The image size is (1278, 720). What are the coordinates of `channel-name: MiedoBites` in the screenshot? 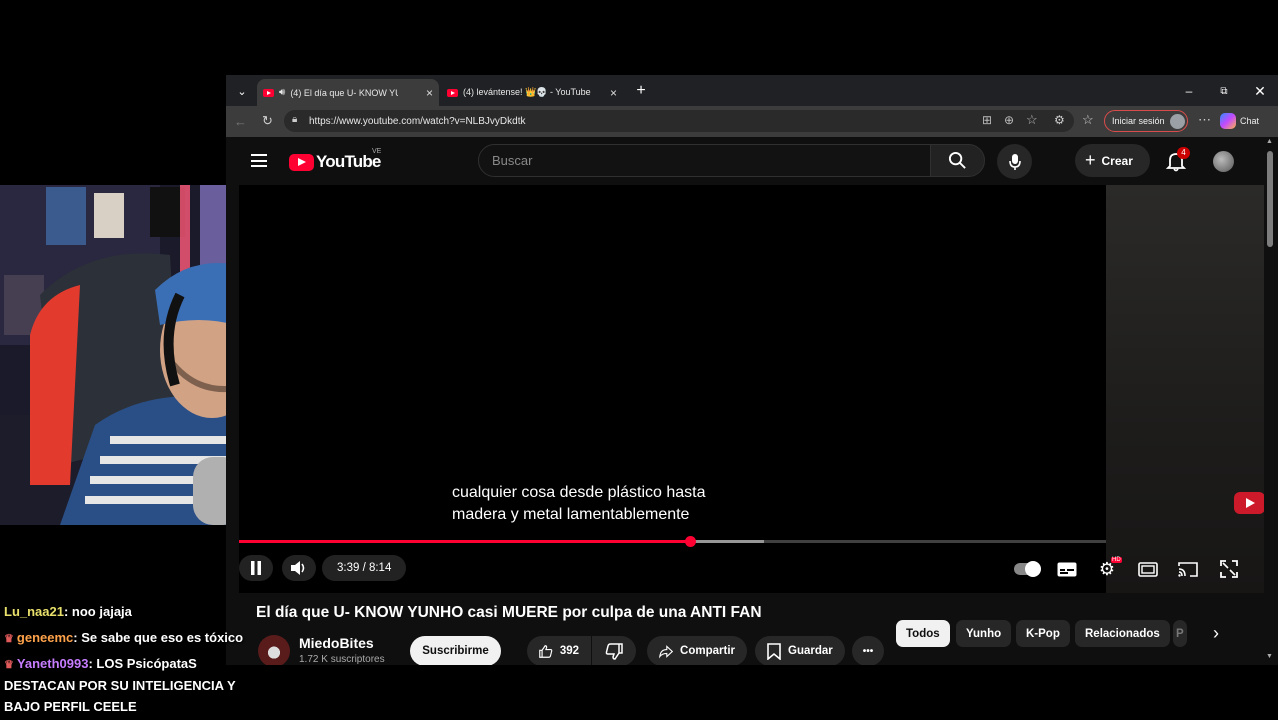 It's located at (336, 643).